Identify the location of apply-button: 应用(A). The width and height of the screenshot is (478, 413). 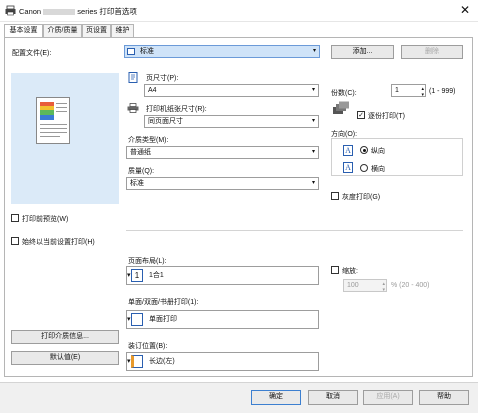
(388, 397).